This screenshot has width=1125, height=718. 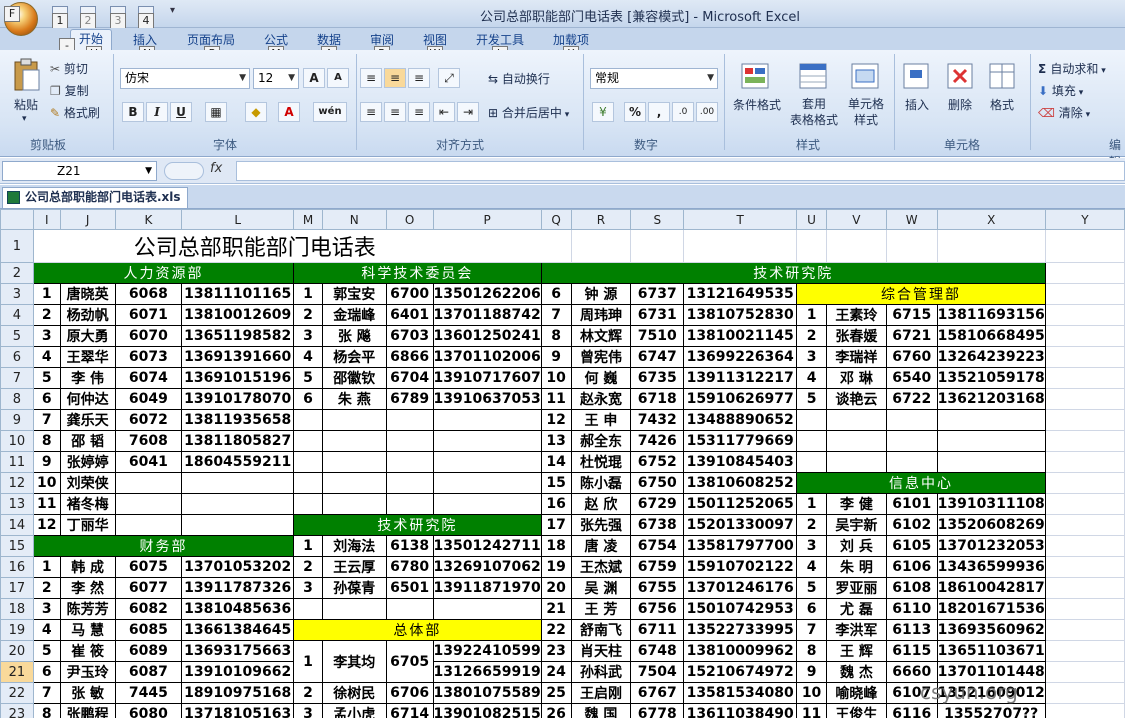 What do you see at coordinates (657, 546) in the screenshot?
I see `cell-ext: 6754` at bounding box center [657, 546].